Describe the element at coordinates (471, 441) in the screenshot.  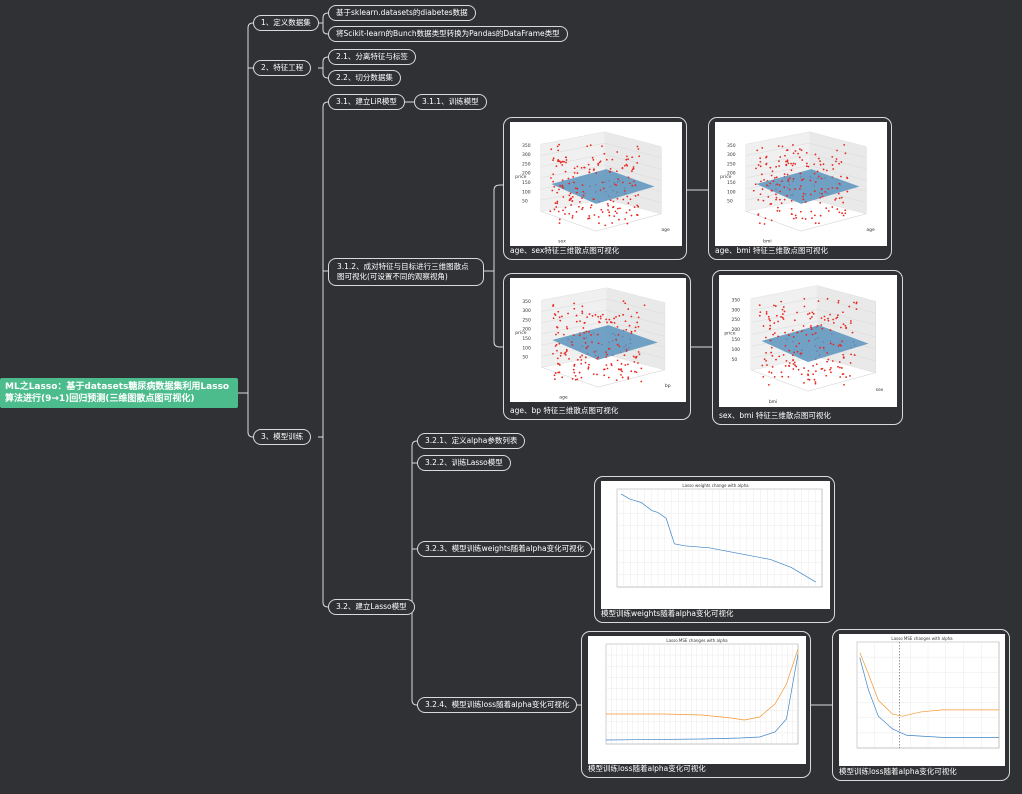
I see `node-alpha-list: 3.2.1、定义alpha参数列表` at that location.